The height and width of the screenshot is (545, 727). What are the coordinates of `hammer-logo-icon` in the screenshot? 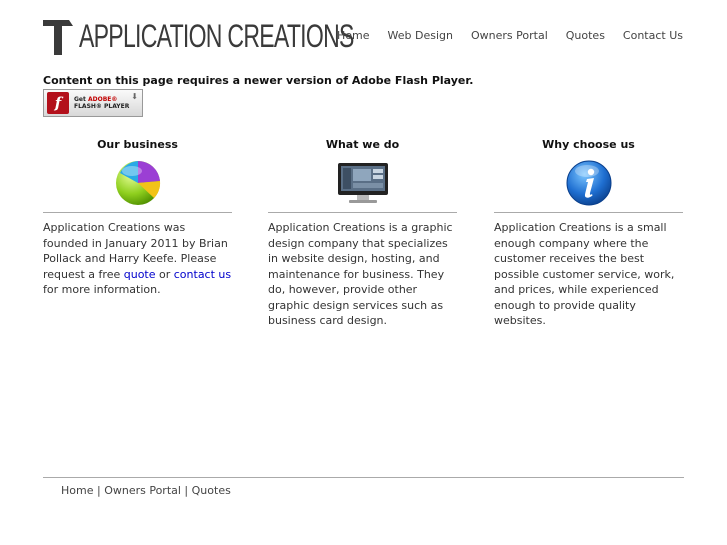 It's located at (58, 37).